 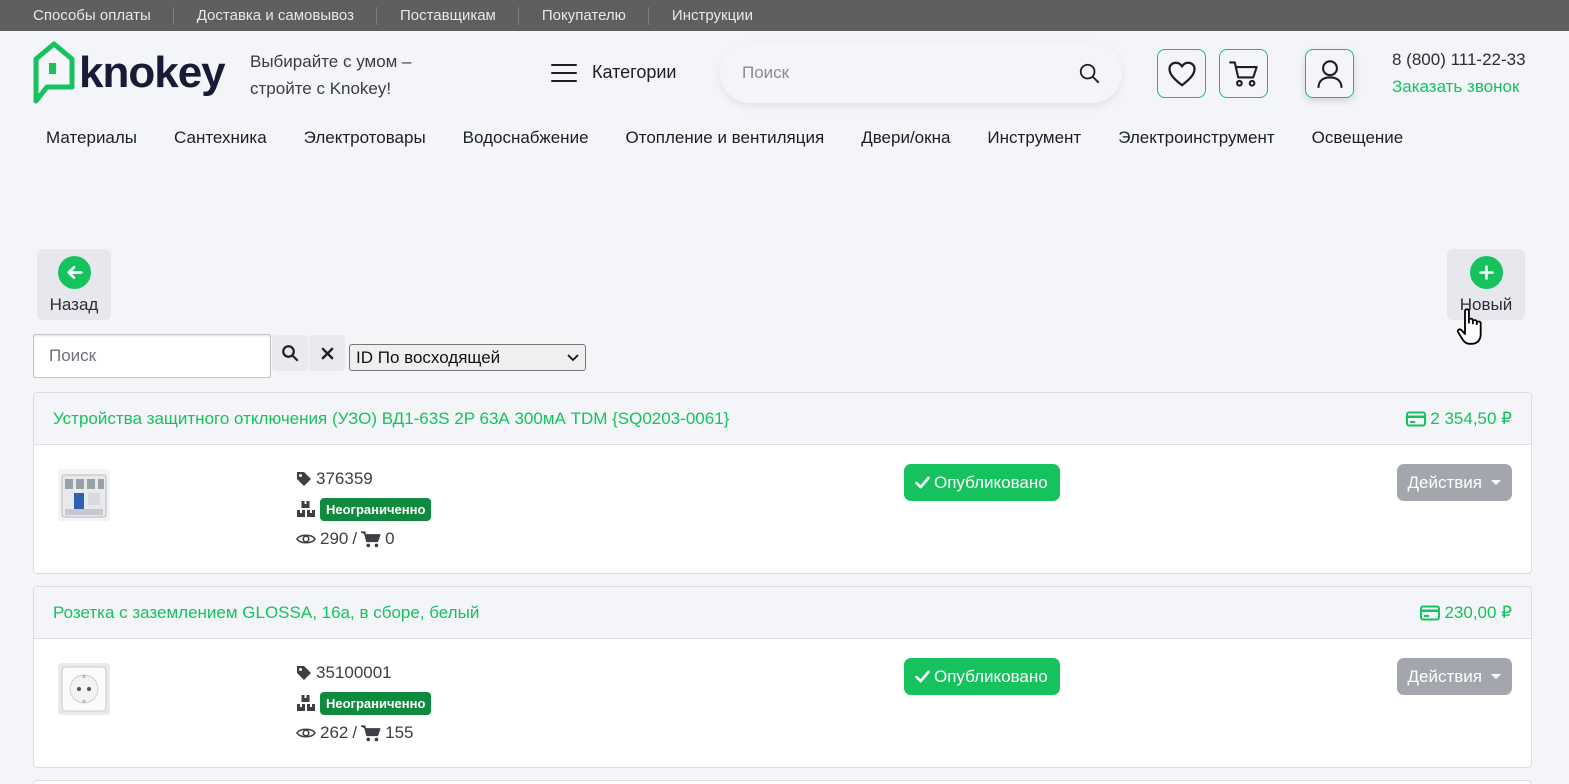 What do you see at coordinates (91, 138) in the screenshot?
I see `nav-item-materials: Материалы` at bounding box center [91, 138].